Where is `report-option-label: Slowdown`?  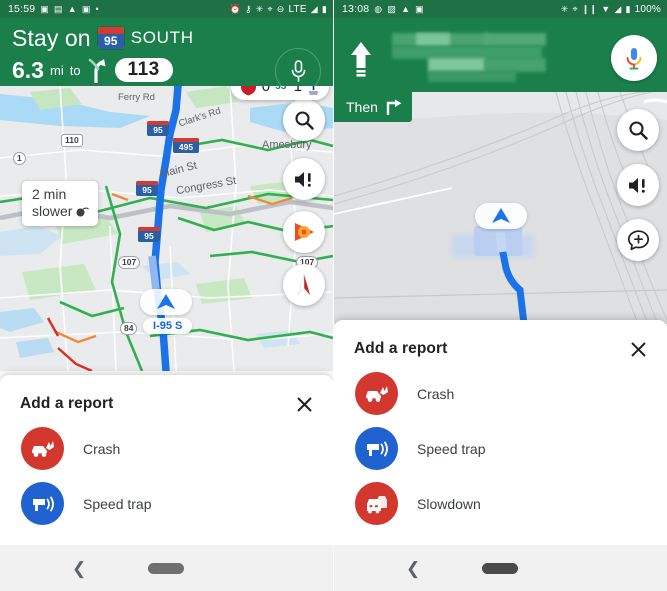 report-option-label: Slowdown is located at coordinates (449, 503).